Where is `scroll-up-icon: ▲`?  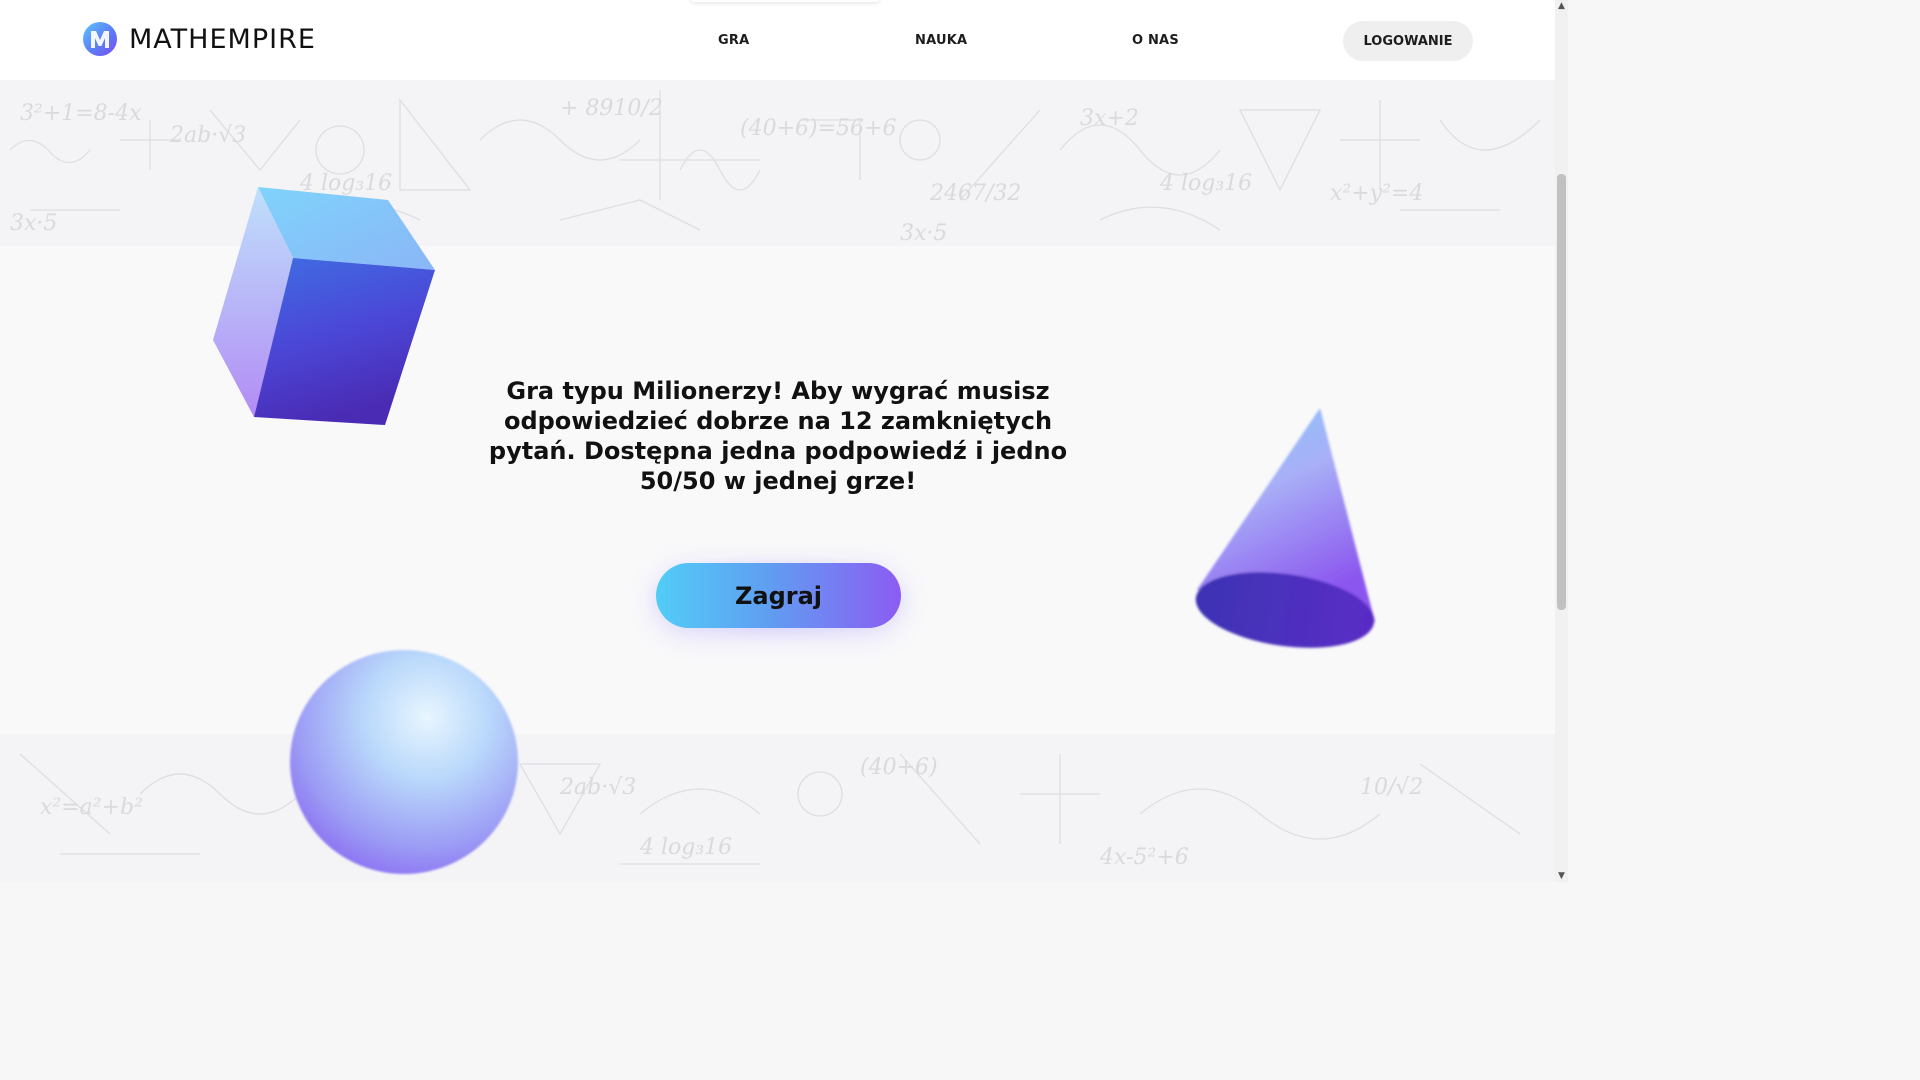
scroll-up-icon: ▲ is located at coordinates (1561, 6).